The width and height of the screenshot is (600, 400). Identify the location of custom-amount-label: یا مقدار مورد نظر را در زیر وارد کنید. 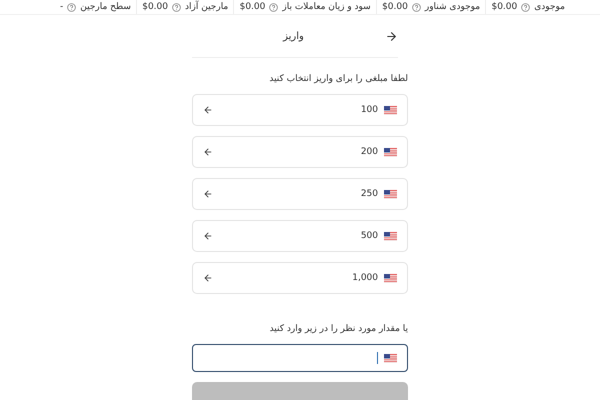
(338, 329).